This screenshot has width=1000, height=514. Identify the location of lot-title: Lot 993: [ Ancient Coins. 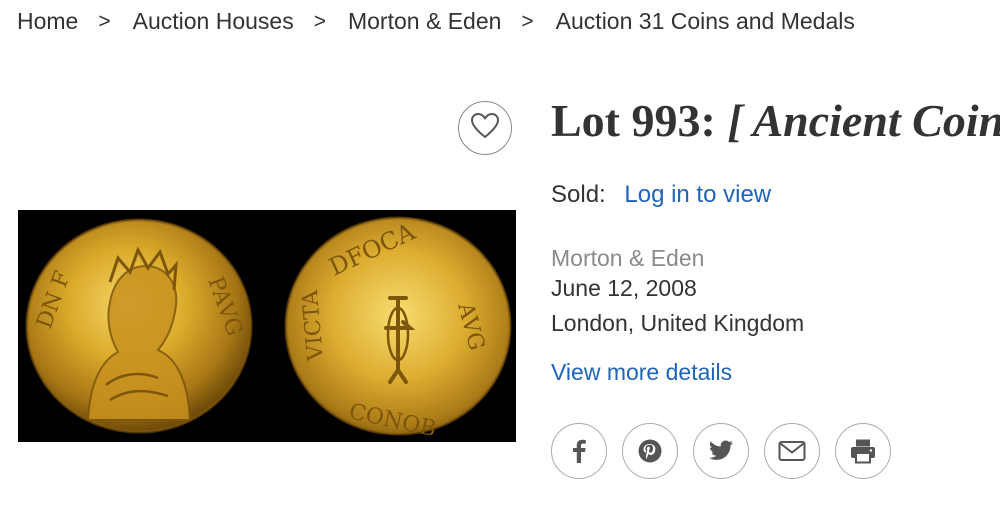
(775, 120).